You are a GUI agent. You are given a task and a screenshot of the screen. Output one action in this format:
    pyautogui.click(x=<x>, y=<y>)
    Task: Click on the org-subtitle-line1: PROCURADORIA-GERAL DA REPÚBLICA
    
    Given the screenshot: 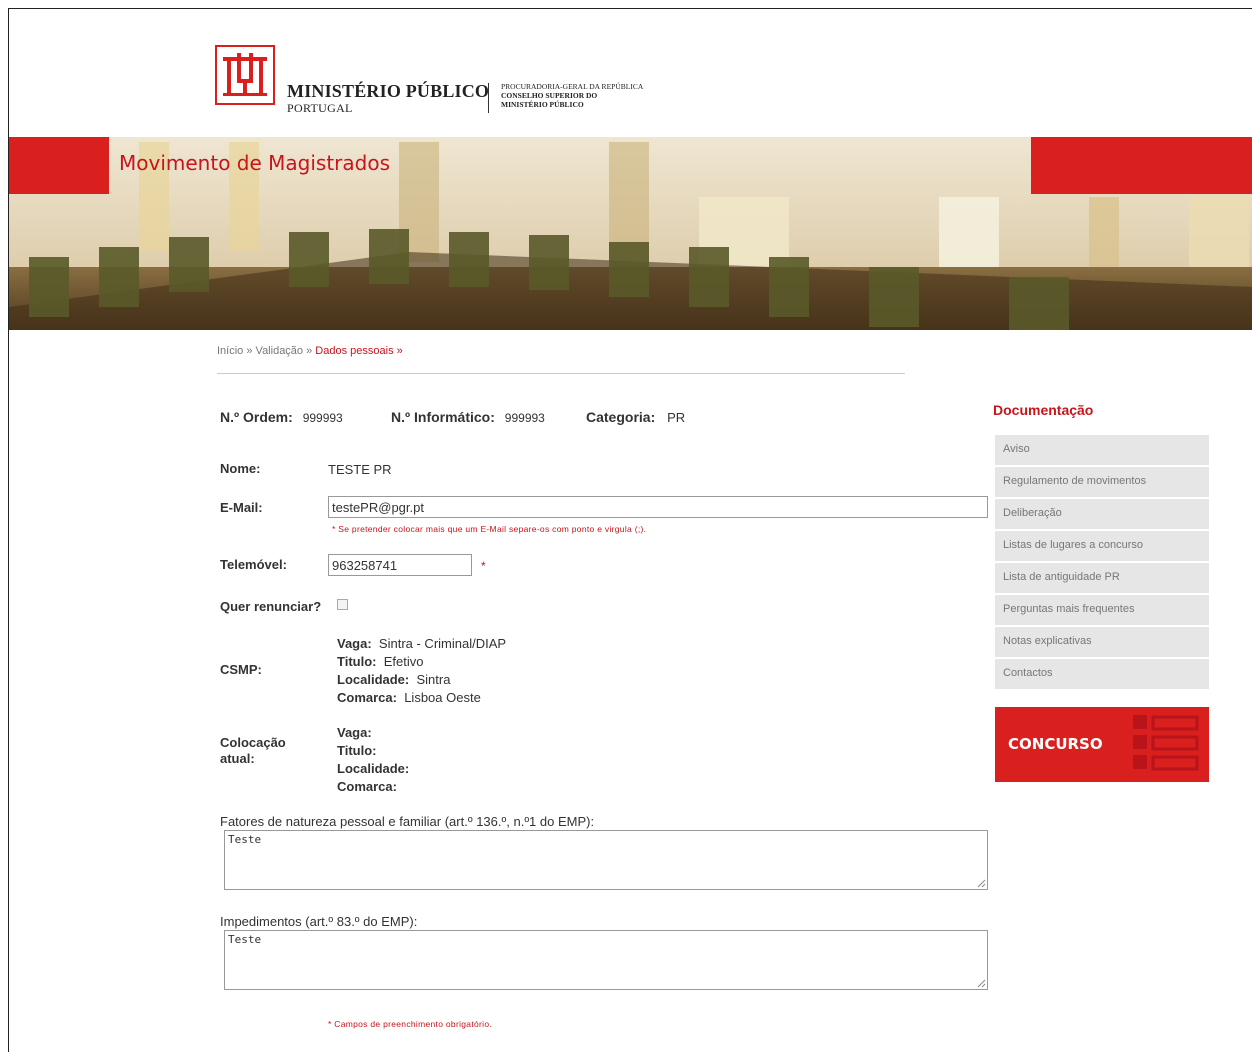 What is the action you would take?
    pyautogui.click(x=572, y=86)
    